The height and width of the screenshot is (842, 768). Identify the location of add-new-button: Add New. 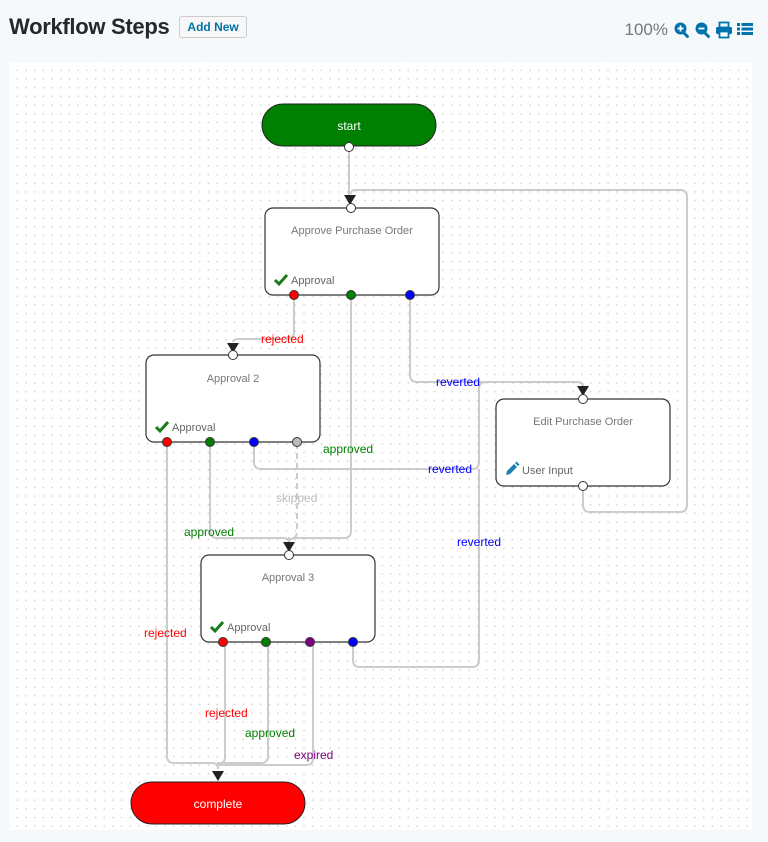
(213, 27).